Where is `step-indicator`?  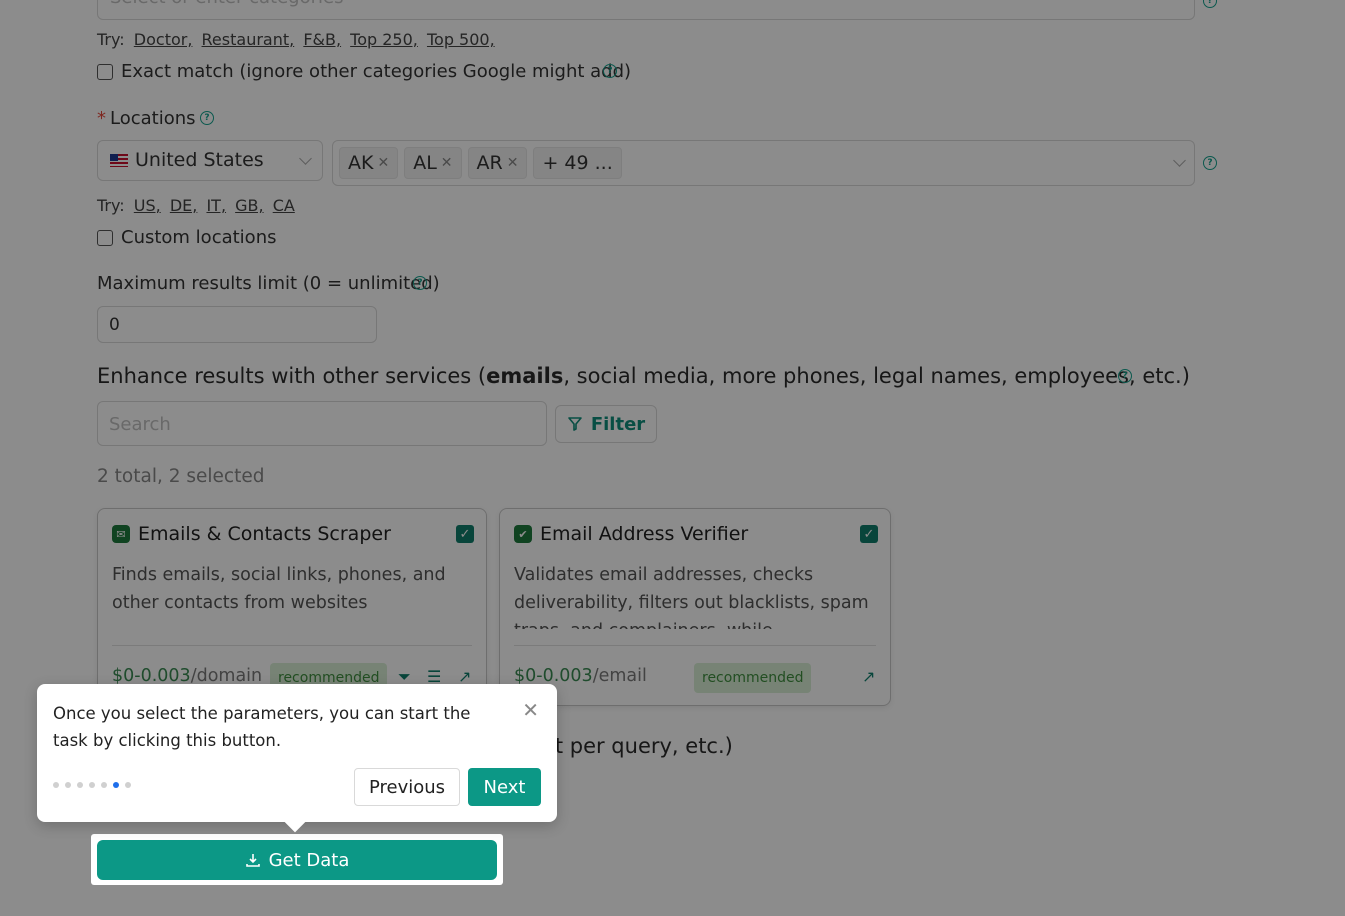
step-indicator is located at coordinates (92, 785).